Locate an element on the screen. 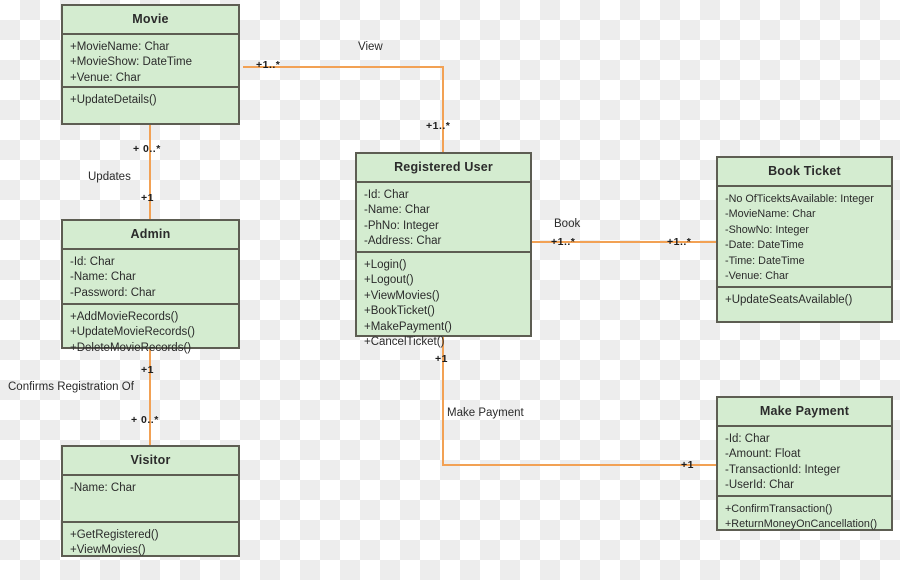  attribute-row: -Date: DateTime is located at coordinates (764, 245).